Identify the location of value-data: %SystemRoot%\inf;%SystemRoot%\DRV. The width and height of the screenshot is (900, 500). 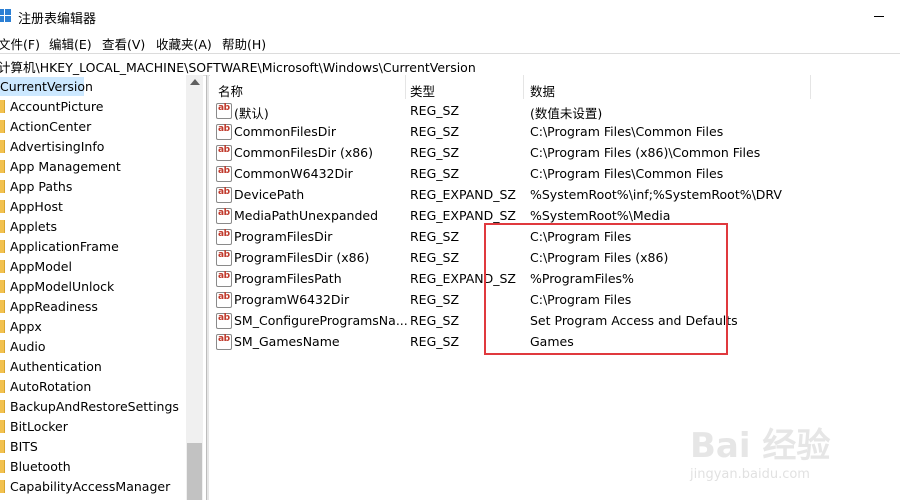
(656, 194).